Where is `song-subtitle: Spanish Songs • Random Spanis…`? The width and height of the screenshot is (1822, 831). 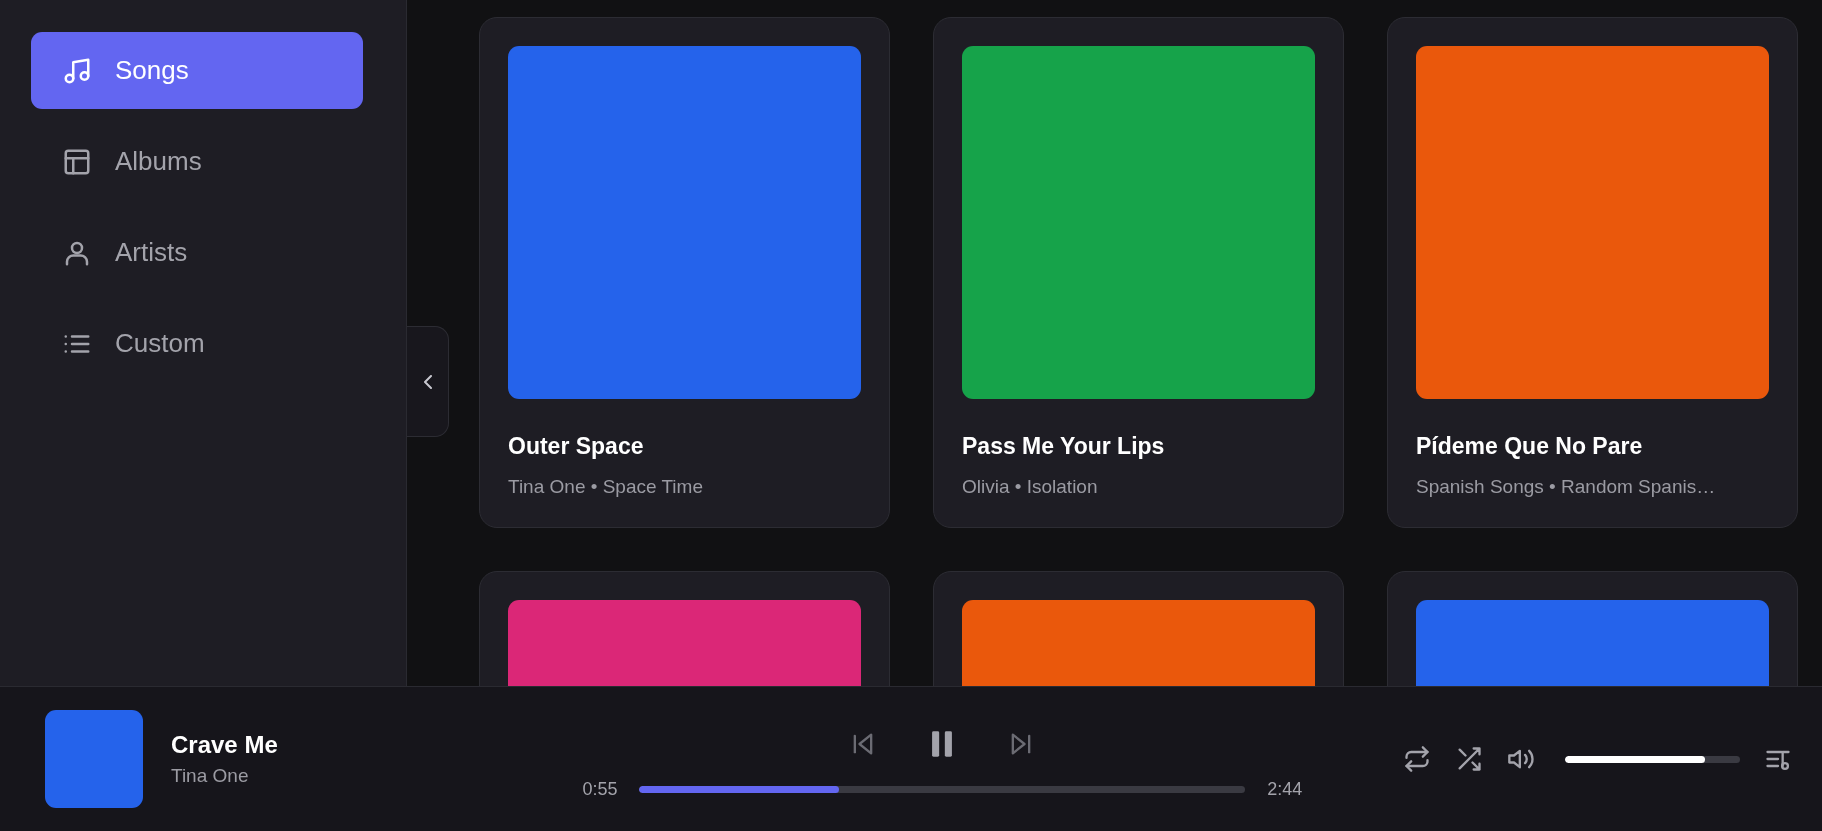 song-subtitle: Spanish Songs • Random Spanis… is located at coordinates (1566, 487).